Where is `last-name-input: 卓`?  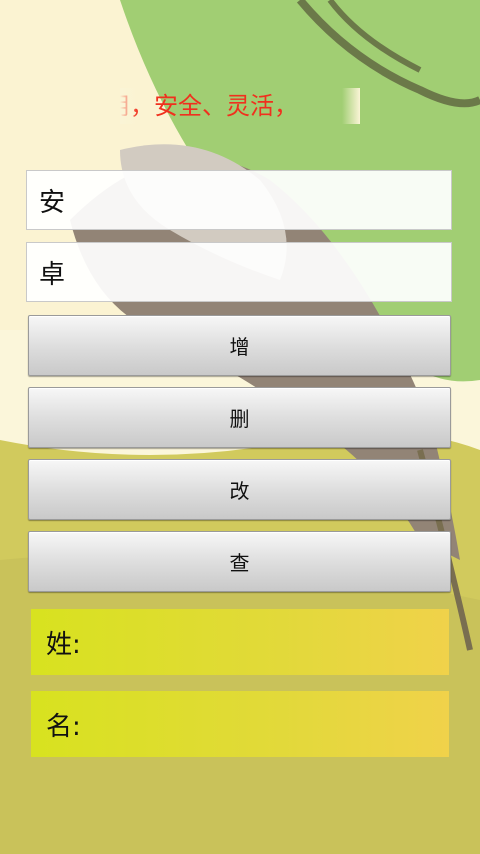
last-name-input: 卓 is located at coordinates (239, 272).